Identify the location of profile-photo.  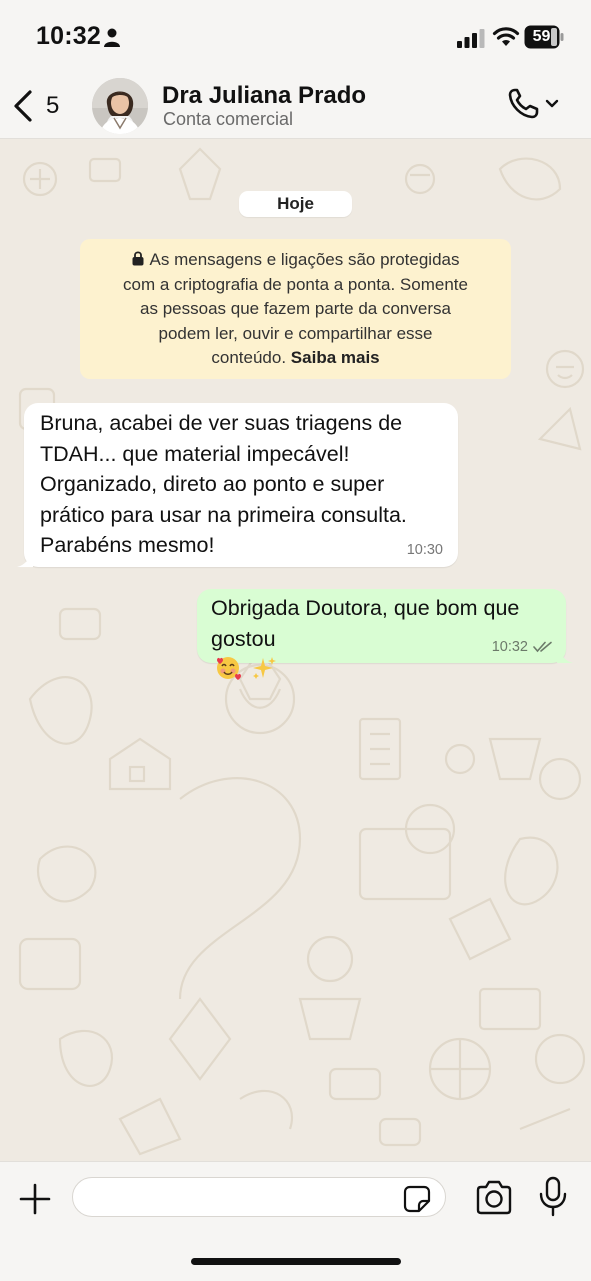
(120, 106).